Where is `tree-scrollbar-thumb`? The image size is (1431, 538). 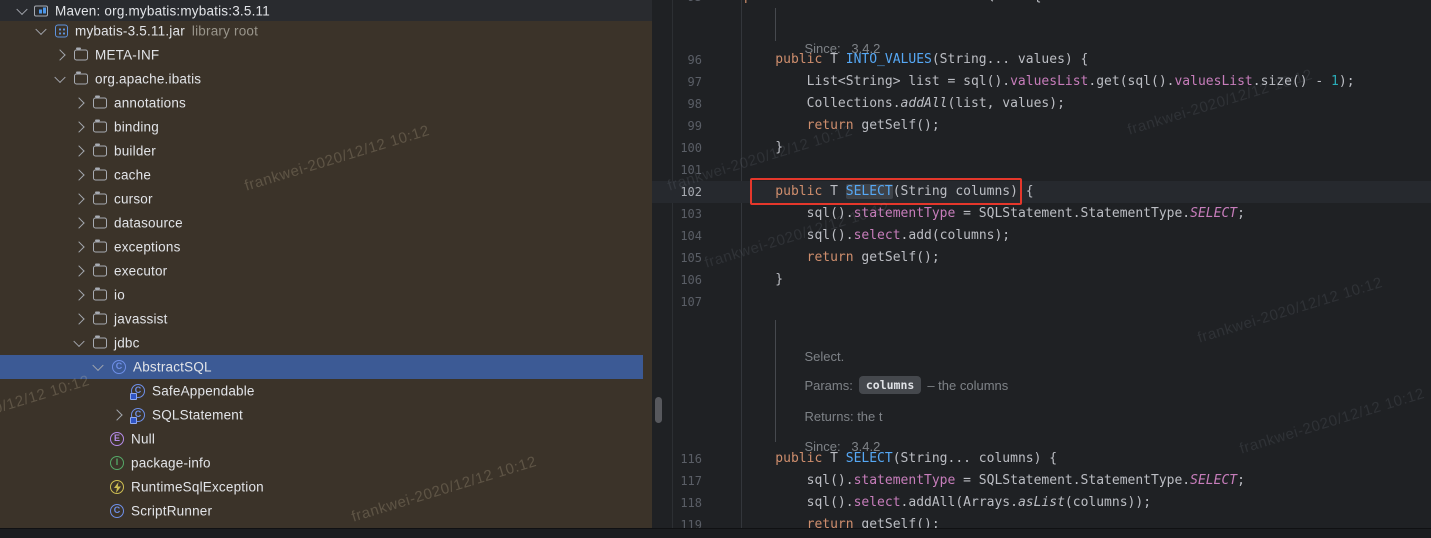
tree-scrollbar-thumb is located at coordinates (658, 410).